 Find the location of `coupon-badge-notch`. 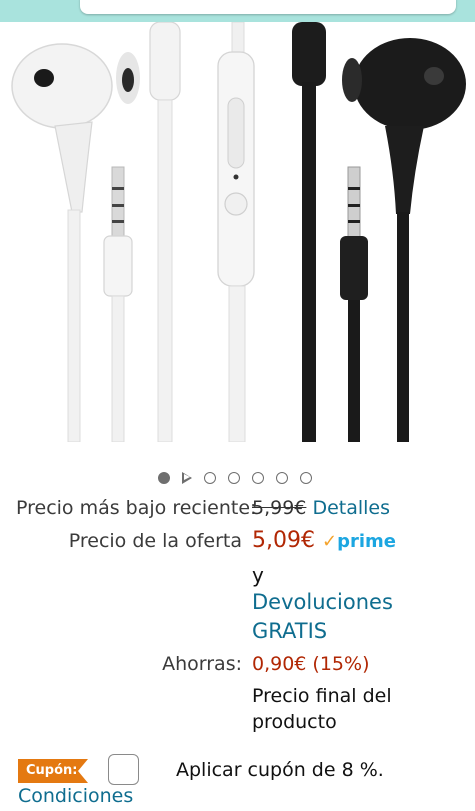

coupon-badge-notch is located at coordinates (83, 771).